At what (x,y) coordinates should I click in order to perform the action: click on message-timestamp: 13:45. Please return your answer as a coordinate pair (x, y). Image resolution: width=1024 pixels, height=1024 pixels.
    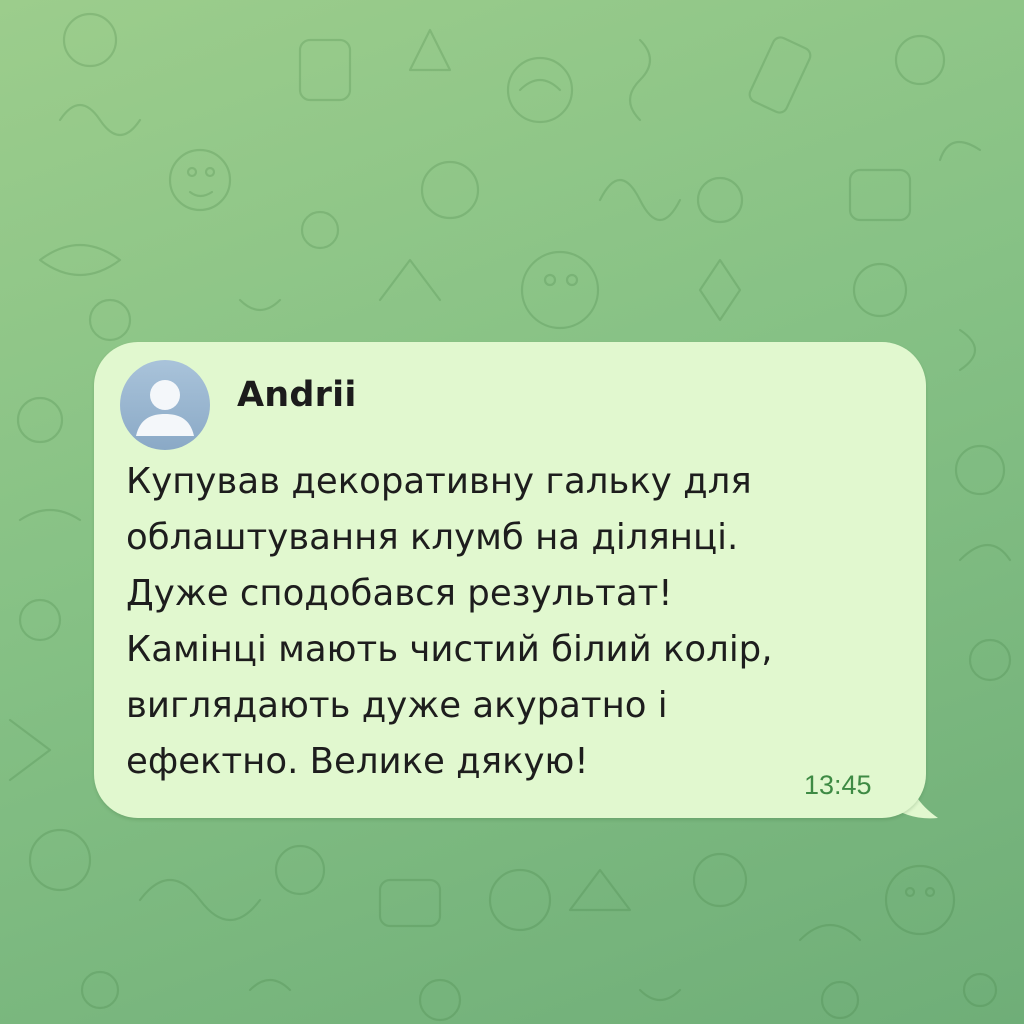
    Looking at the image, I should click on (838, 785).